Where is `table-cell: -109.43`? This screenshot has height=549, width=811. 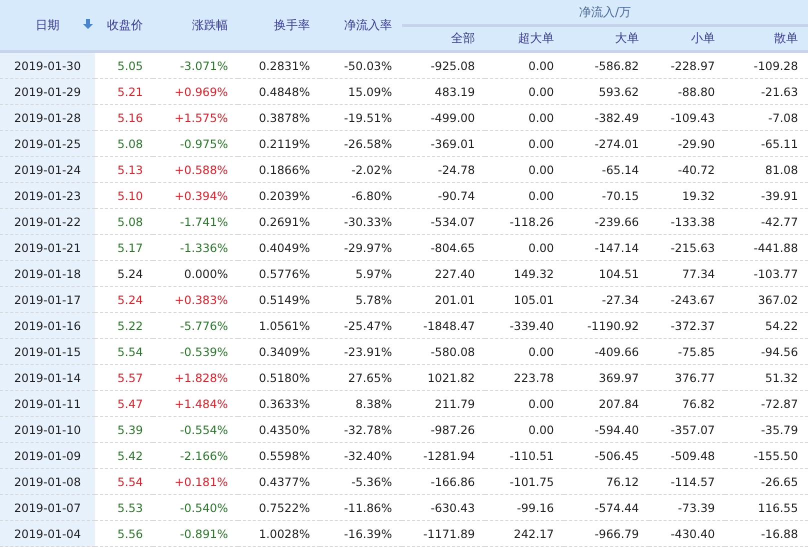 table-cell: -109.43 is located at coordinates (687, 117).